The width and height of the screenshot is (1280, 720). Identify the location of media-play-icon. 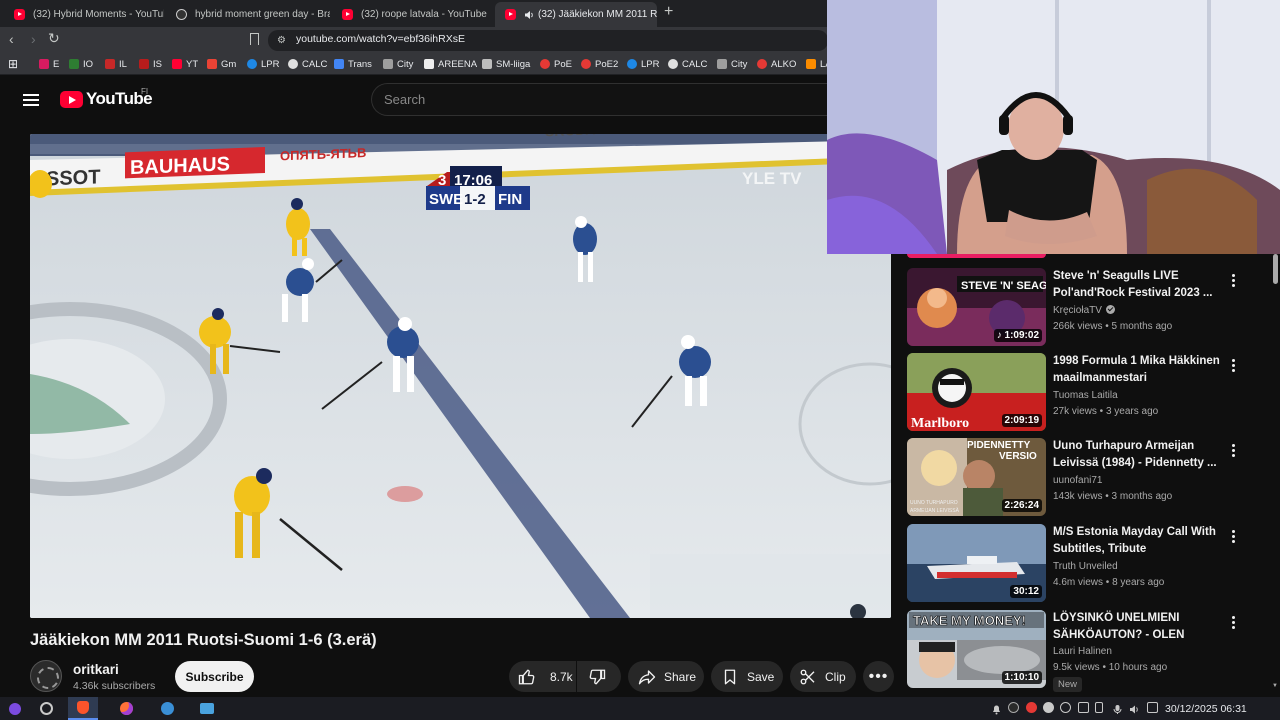
(1065, 707).